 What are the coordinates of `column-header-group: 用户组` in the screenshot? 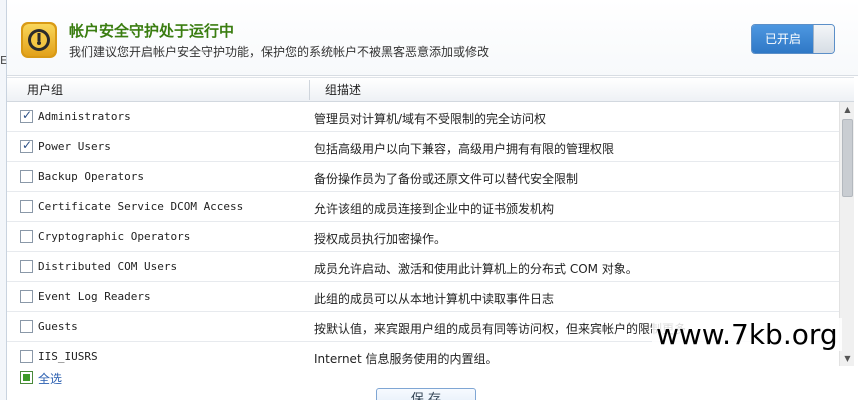 It's located at (45, 90).